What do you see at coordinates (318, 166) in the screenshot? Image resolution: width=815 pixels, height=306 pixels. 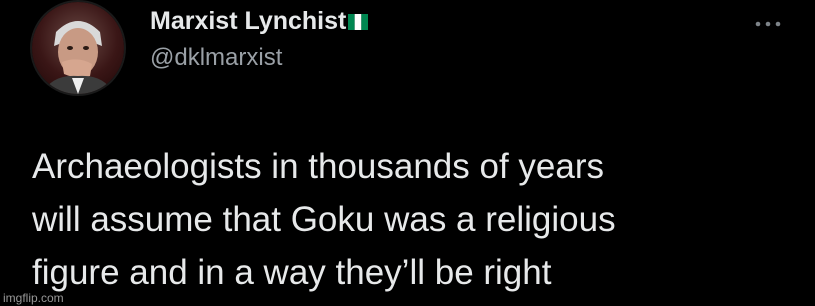 I see `tweet-text-line: Archaeologists in thousands of years` at bounding box center [318, 166].